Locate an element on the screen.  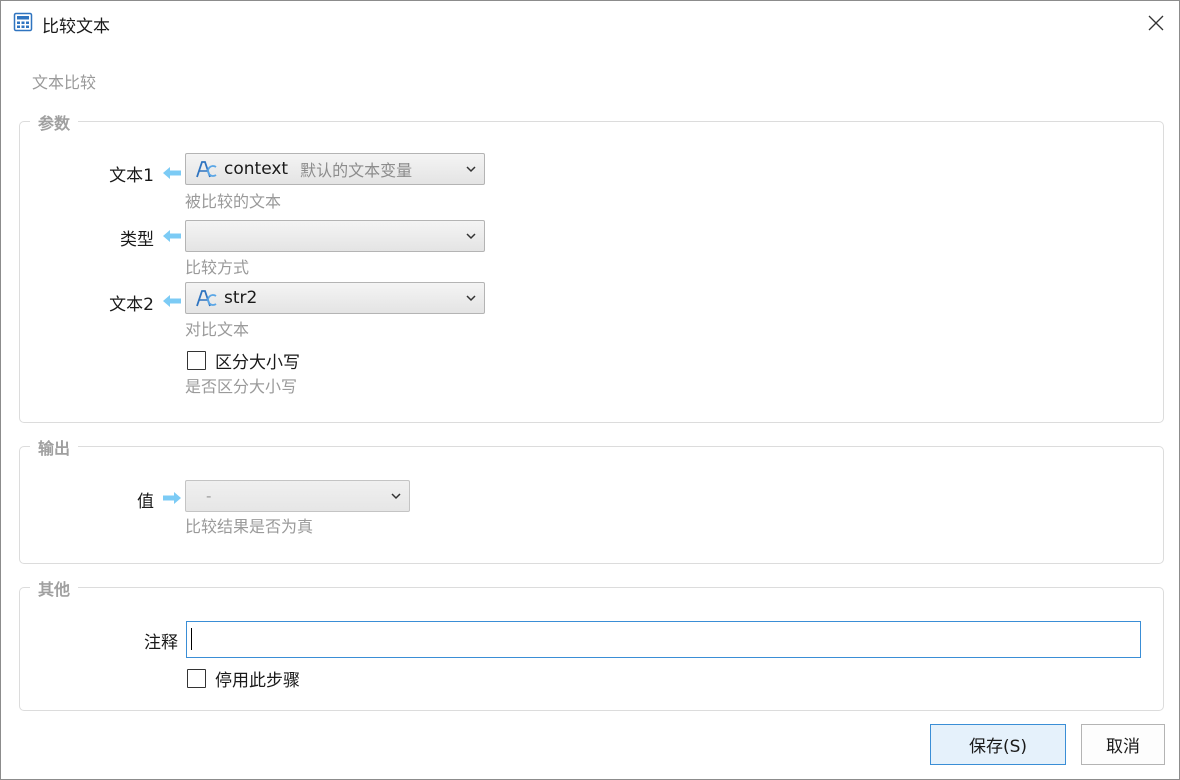
comment-input is located at coordinates (663, 639).